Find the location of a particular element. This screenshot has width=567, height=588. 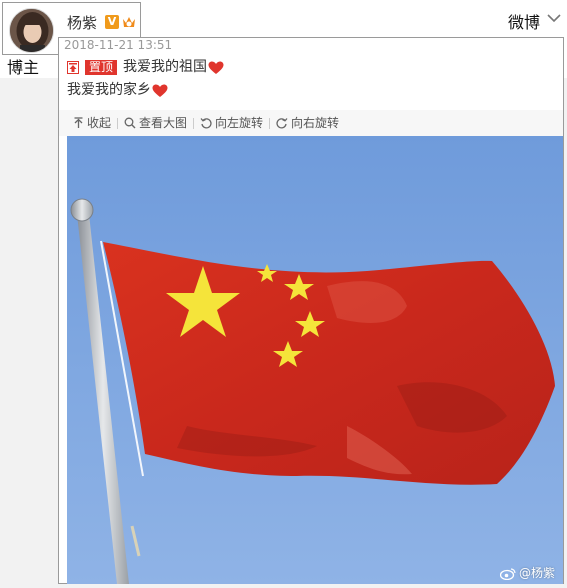

post-text: 我爱我的祖国 is located at coordinates (165, 67).